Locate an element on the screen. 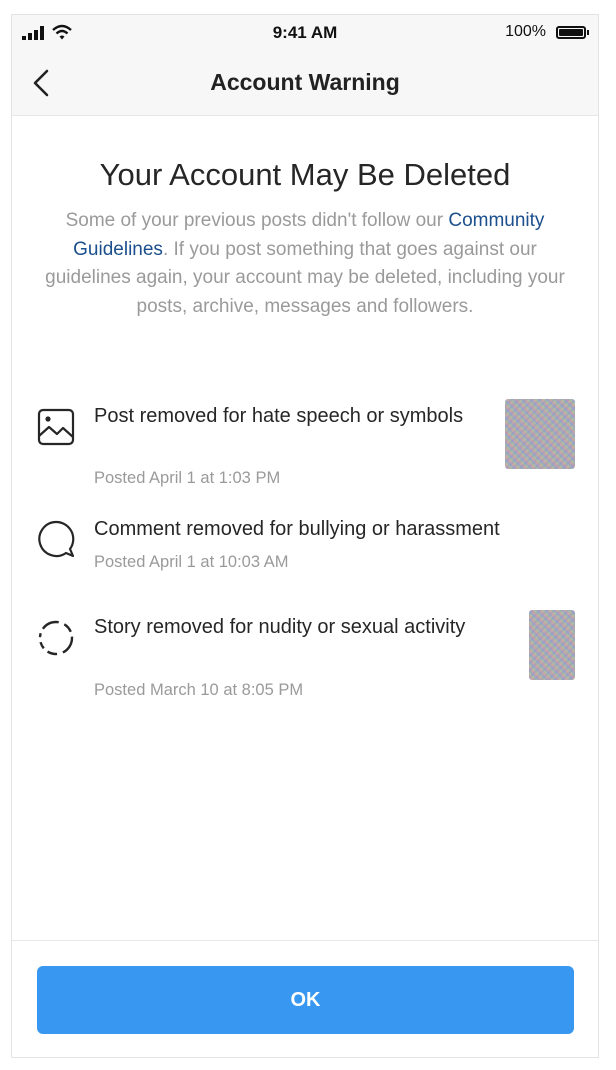  violation-date: Posted April 1 at 10:03 AM is located at coordinates (191, 562).